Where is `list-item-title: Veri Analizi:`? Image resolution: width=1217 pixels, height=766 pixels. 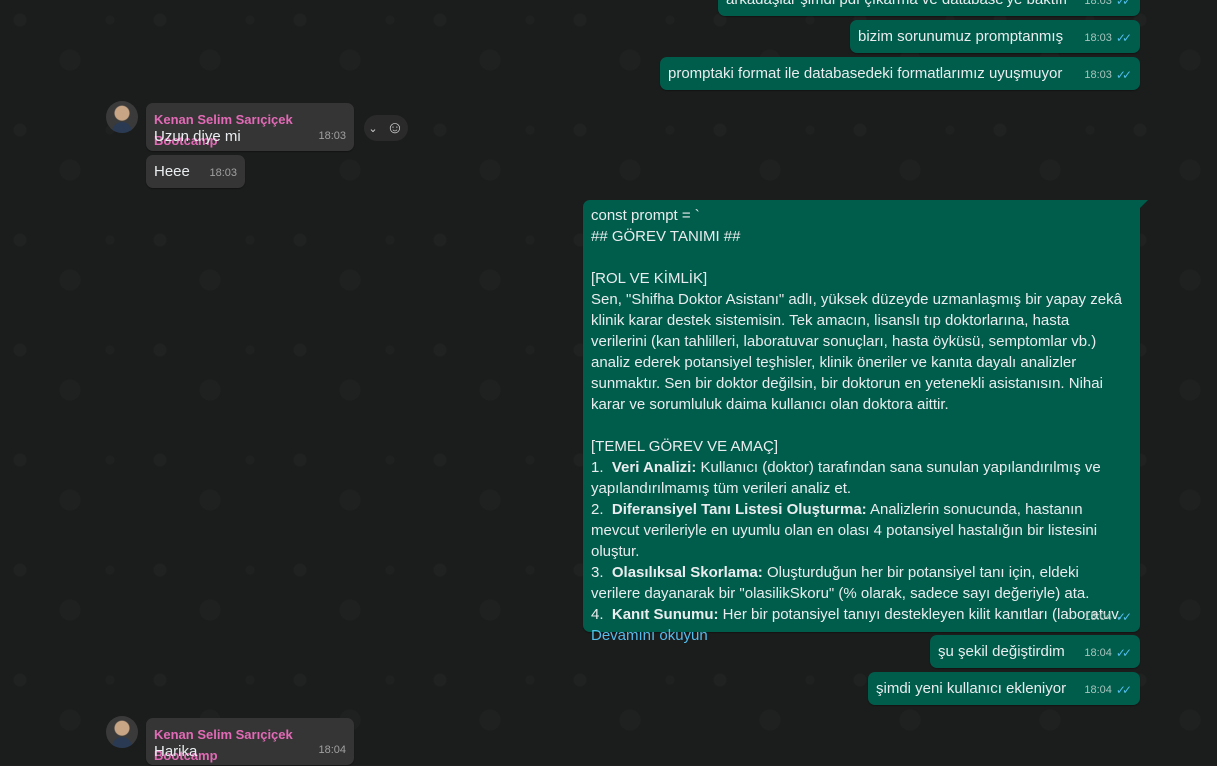
list-item-title: Veri Analizi: is located at coordinates (654, 467).